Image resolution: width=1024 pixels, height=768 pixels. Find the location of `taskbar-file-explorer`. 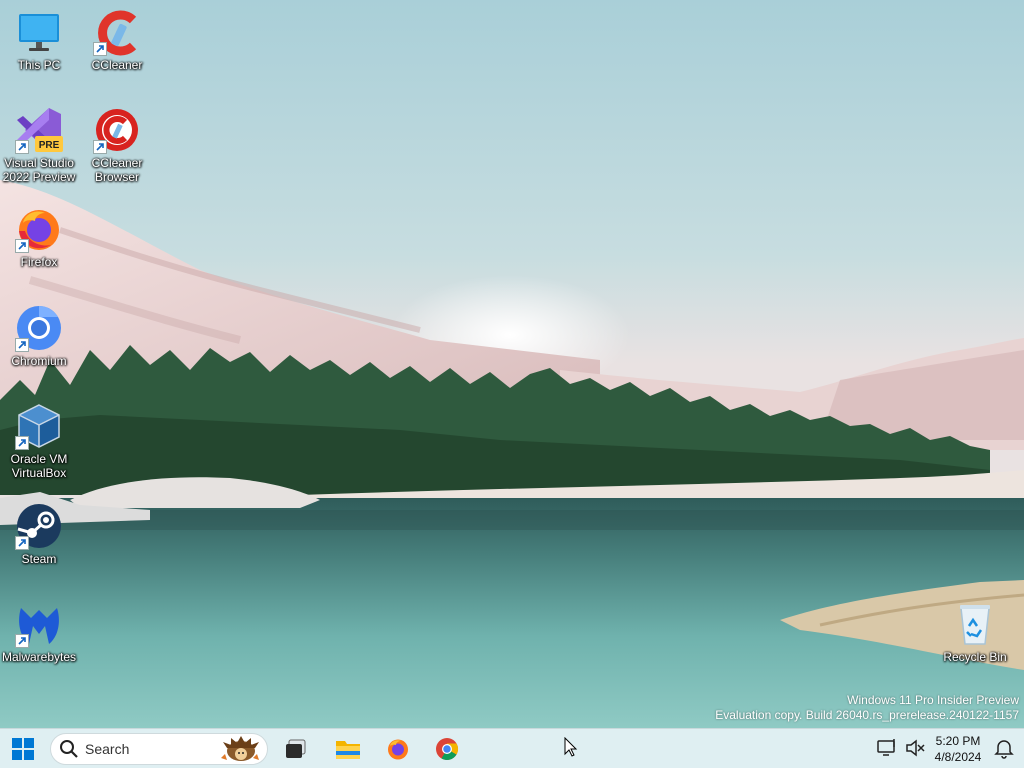

taskbar-file-explorer is located at coordinates (348, 749).